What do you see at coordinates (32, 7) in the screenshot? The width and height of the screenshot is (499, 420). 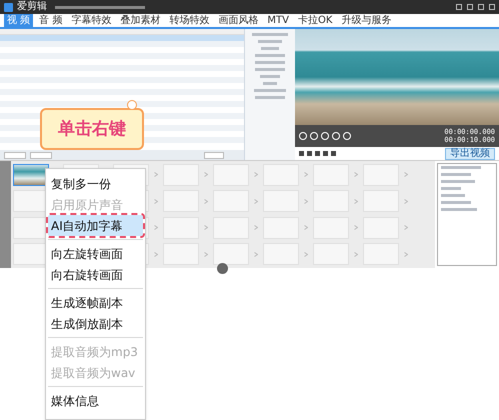 I see `window-title: 爱剪辑` at bounding box center [32, 7].